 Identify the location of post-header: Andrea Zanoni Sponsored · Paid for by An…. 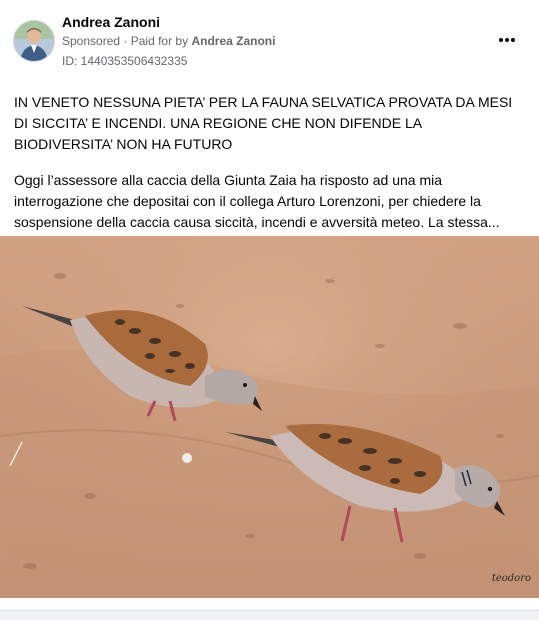
(269, 40).